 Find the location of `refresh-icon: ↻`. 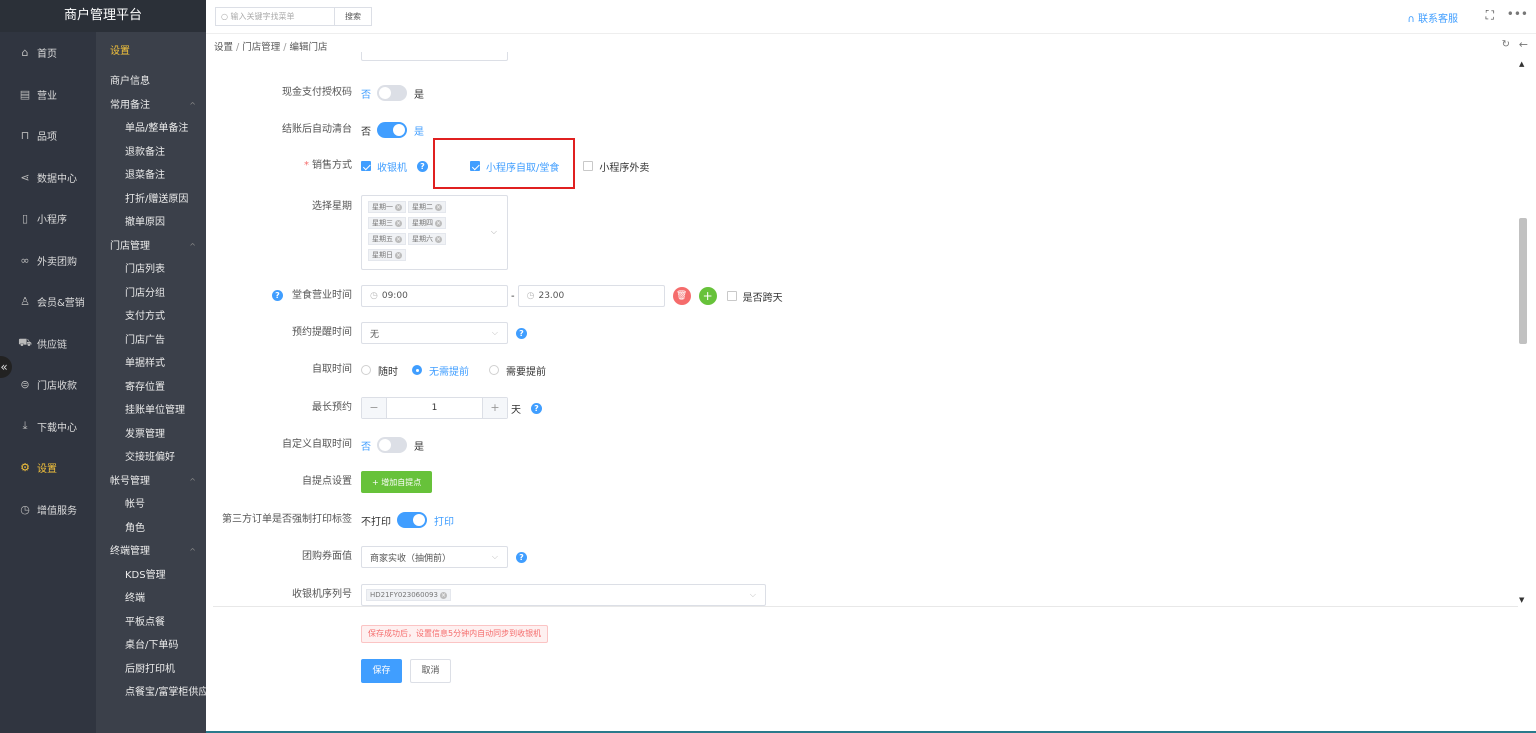

refresh-icon: ↻ is located at coordinates (1506, 44).